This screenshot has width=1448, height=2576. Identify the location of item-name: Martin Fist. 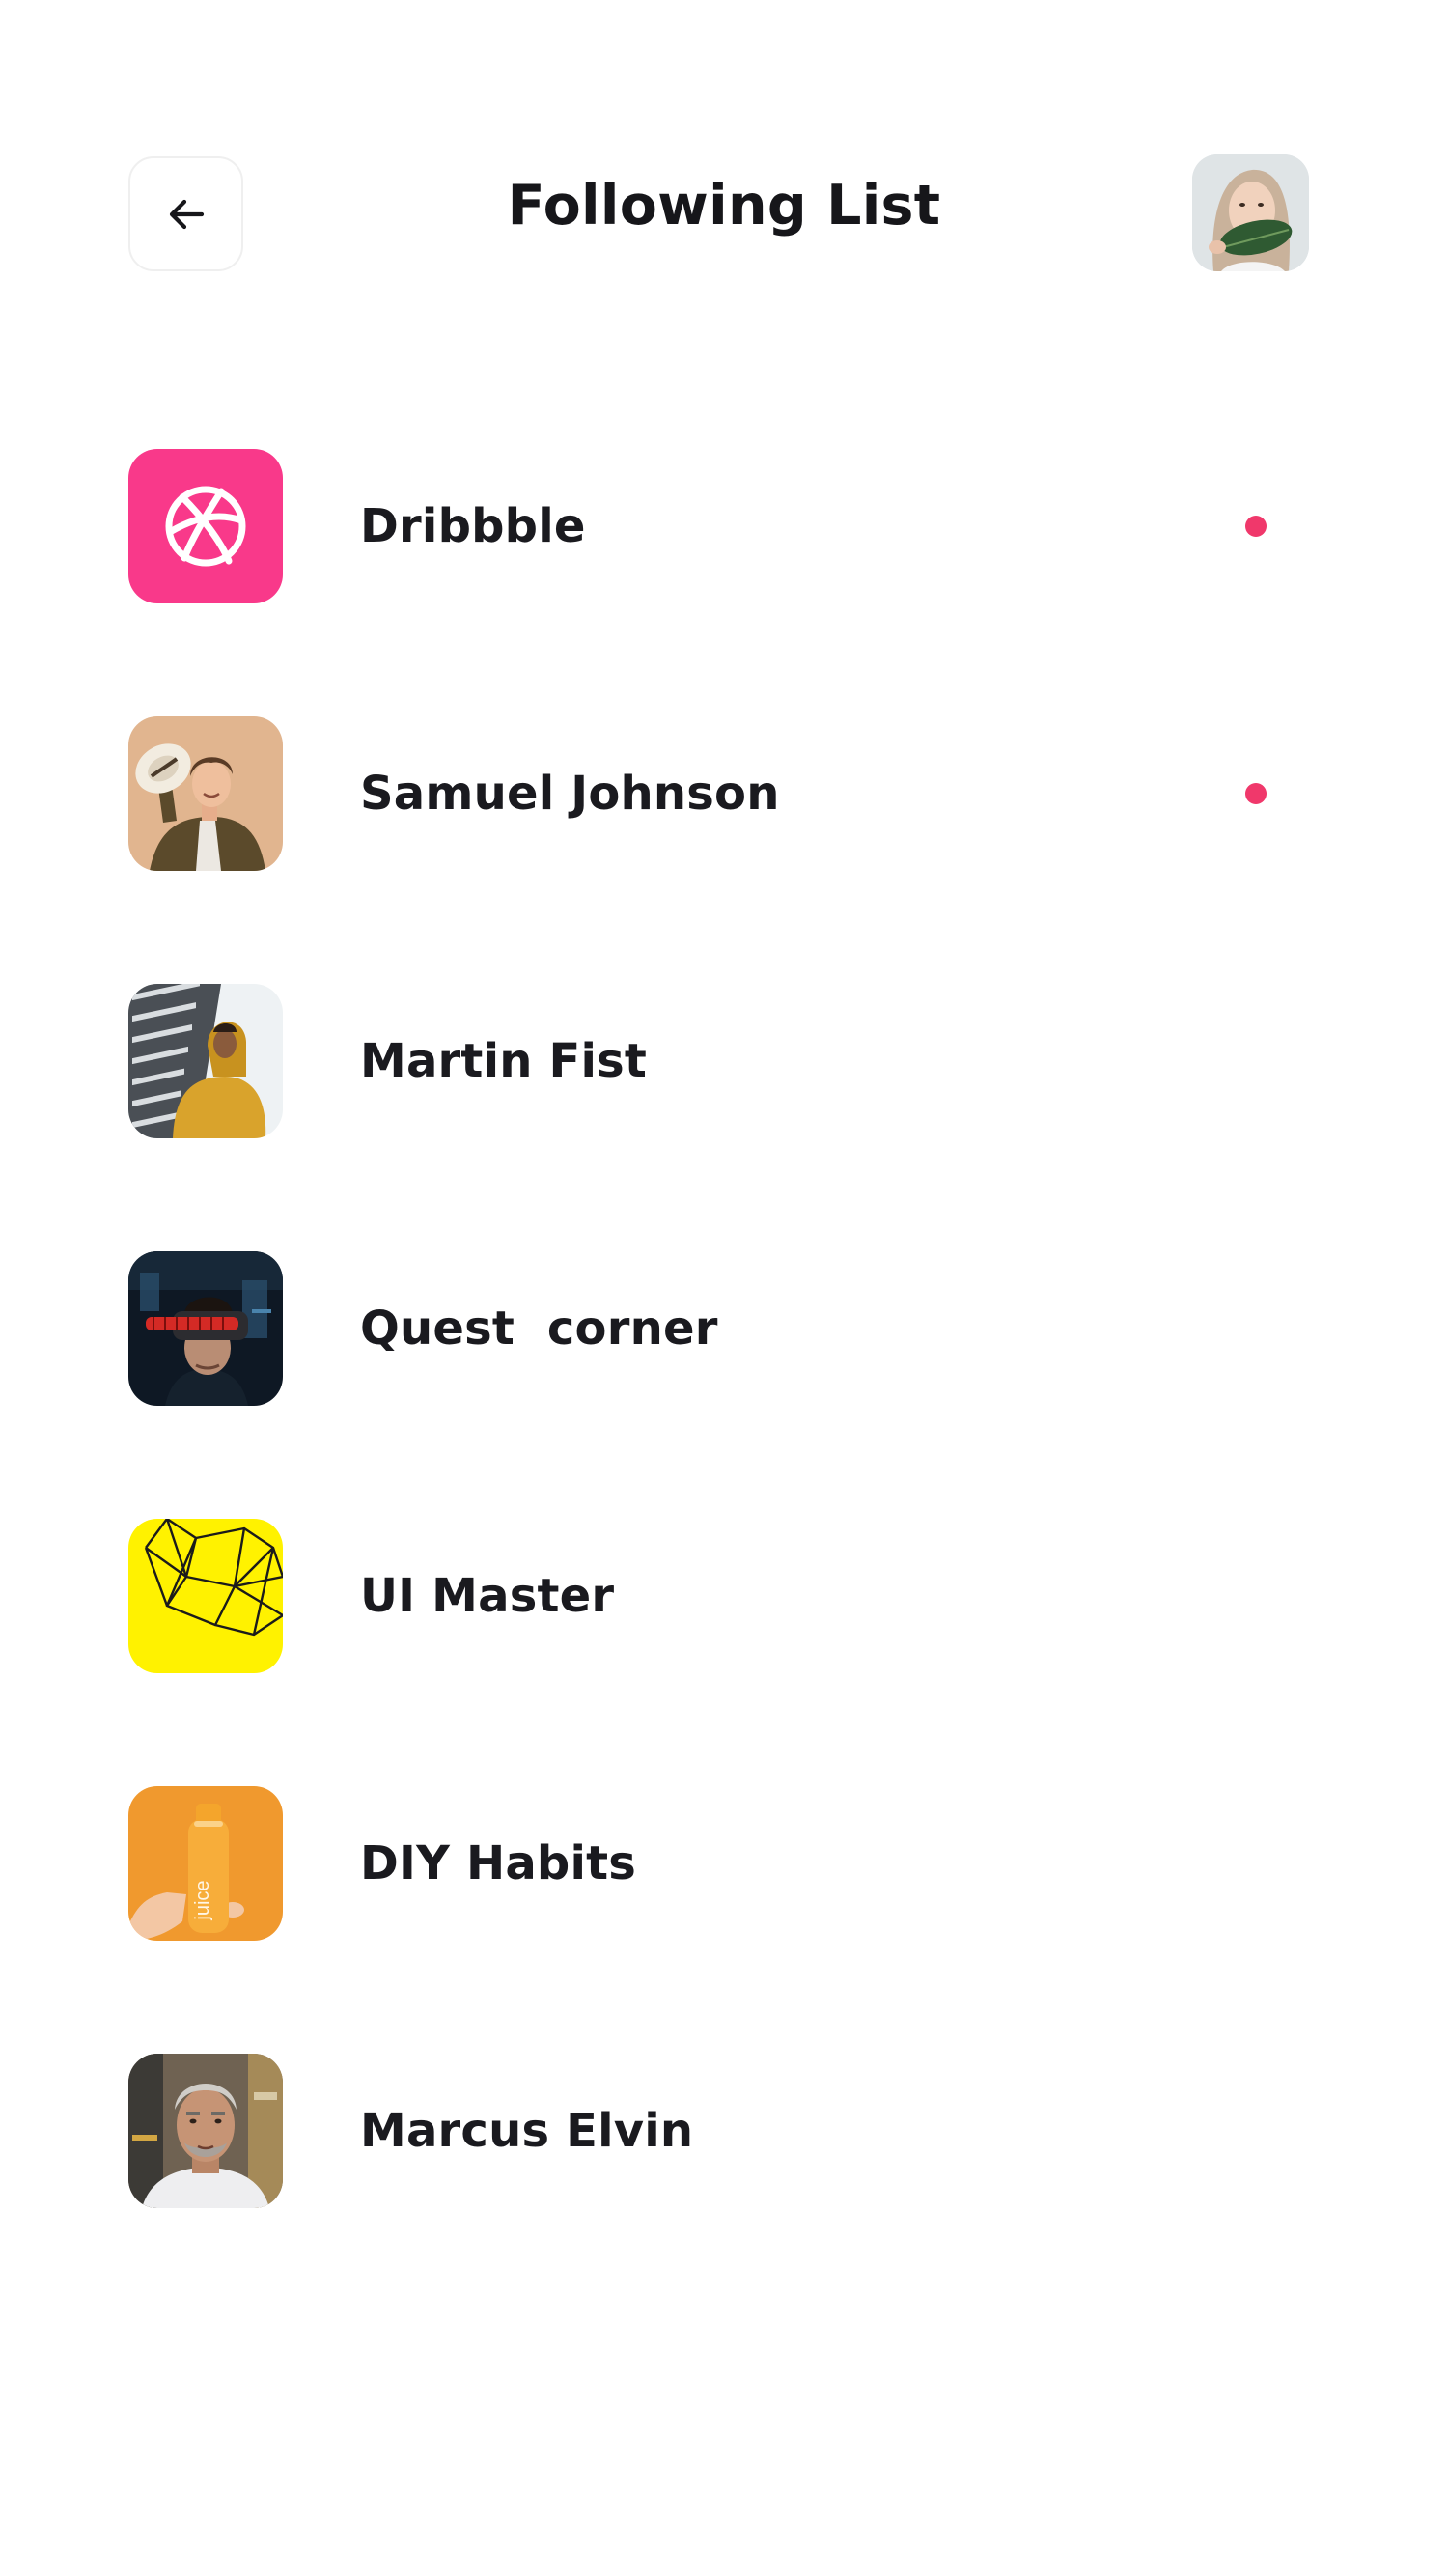
(504, 1061).